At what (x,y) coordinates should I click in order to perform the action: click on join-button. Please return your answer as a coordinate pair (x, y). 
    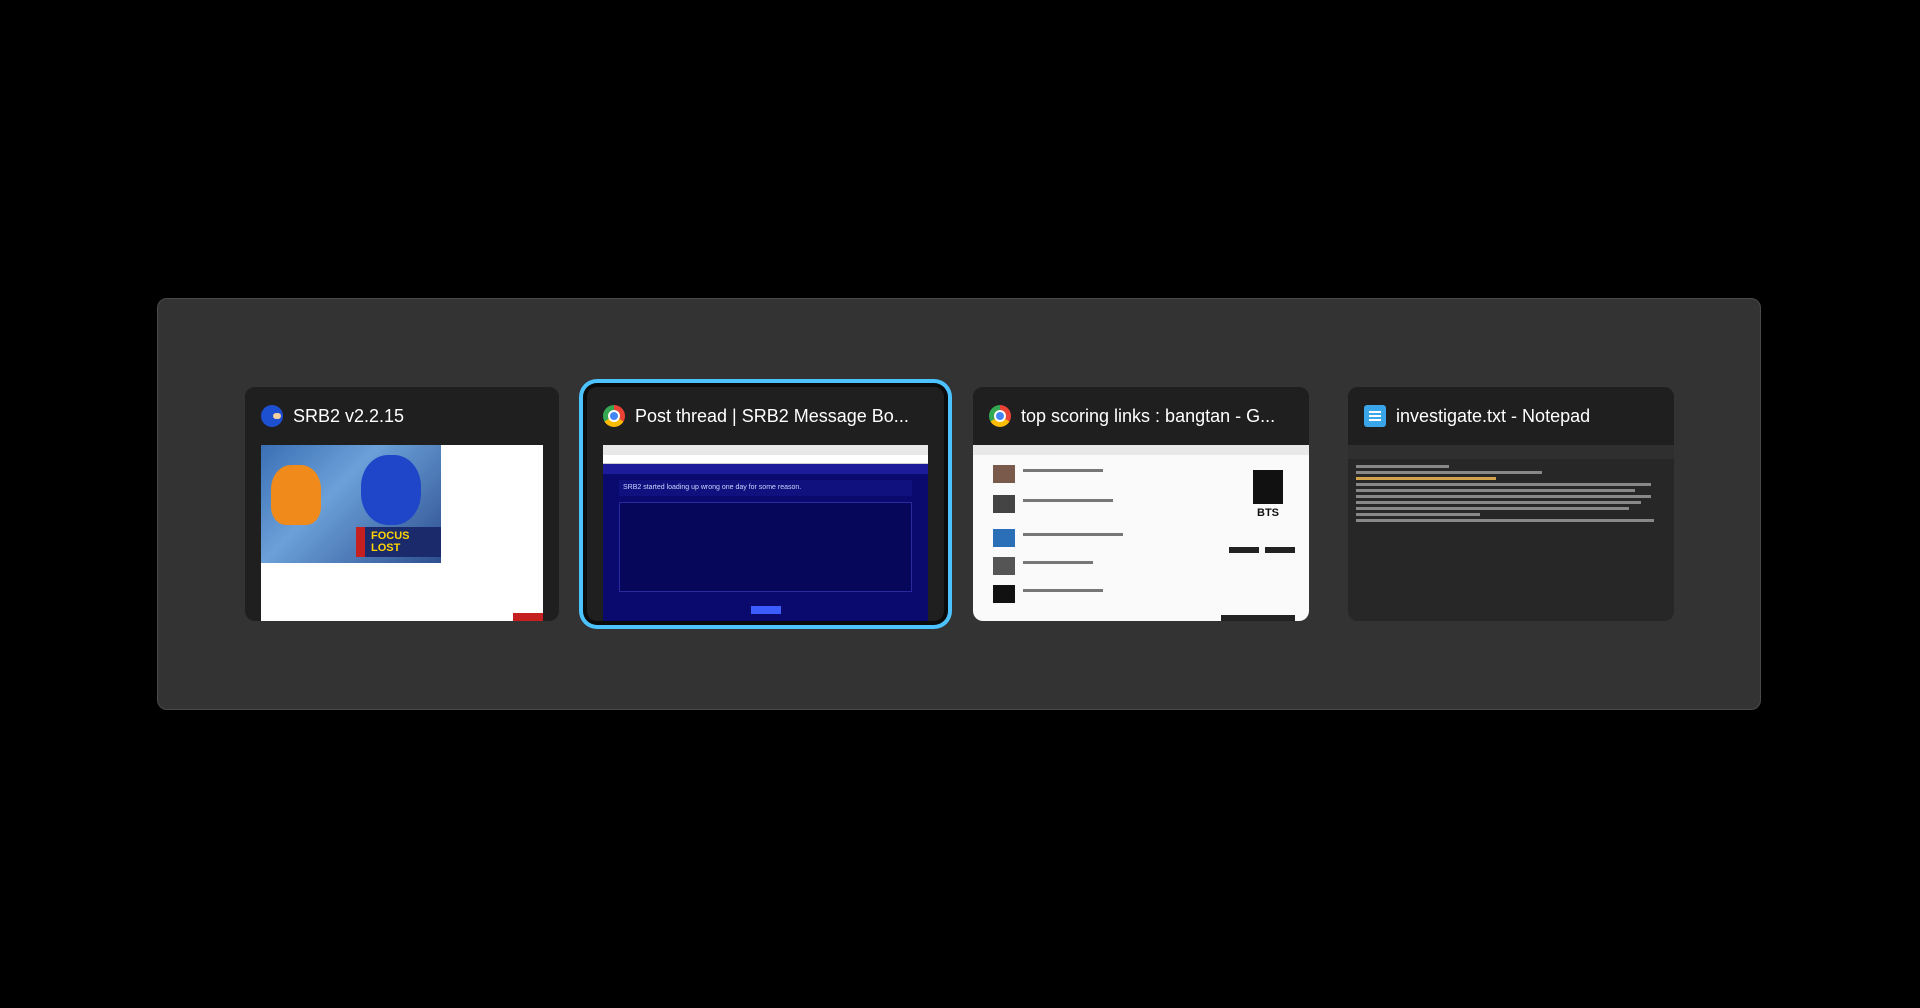
    Looking at the image, I should click on (1244, 550).